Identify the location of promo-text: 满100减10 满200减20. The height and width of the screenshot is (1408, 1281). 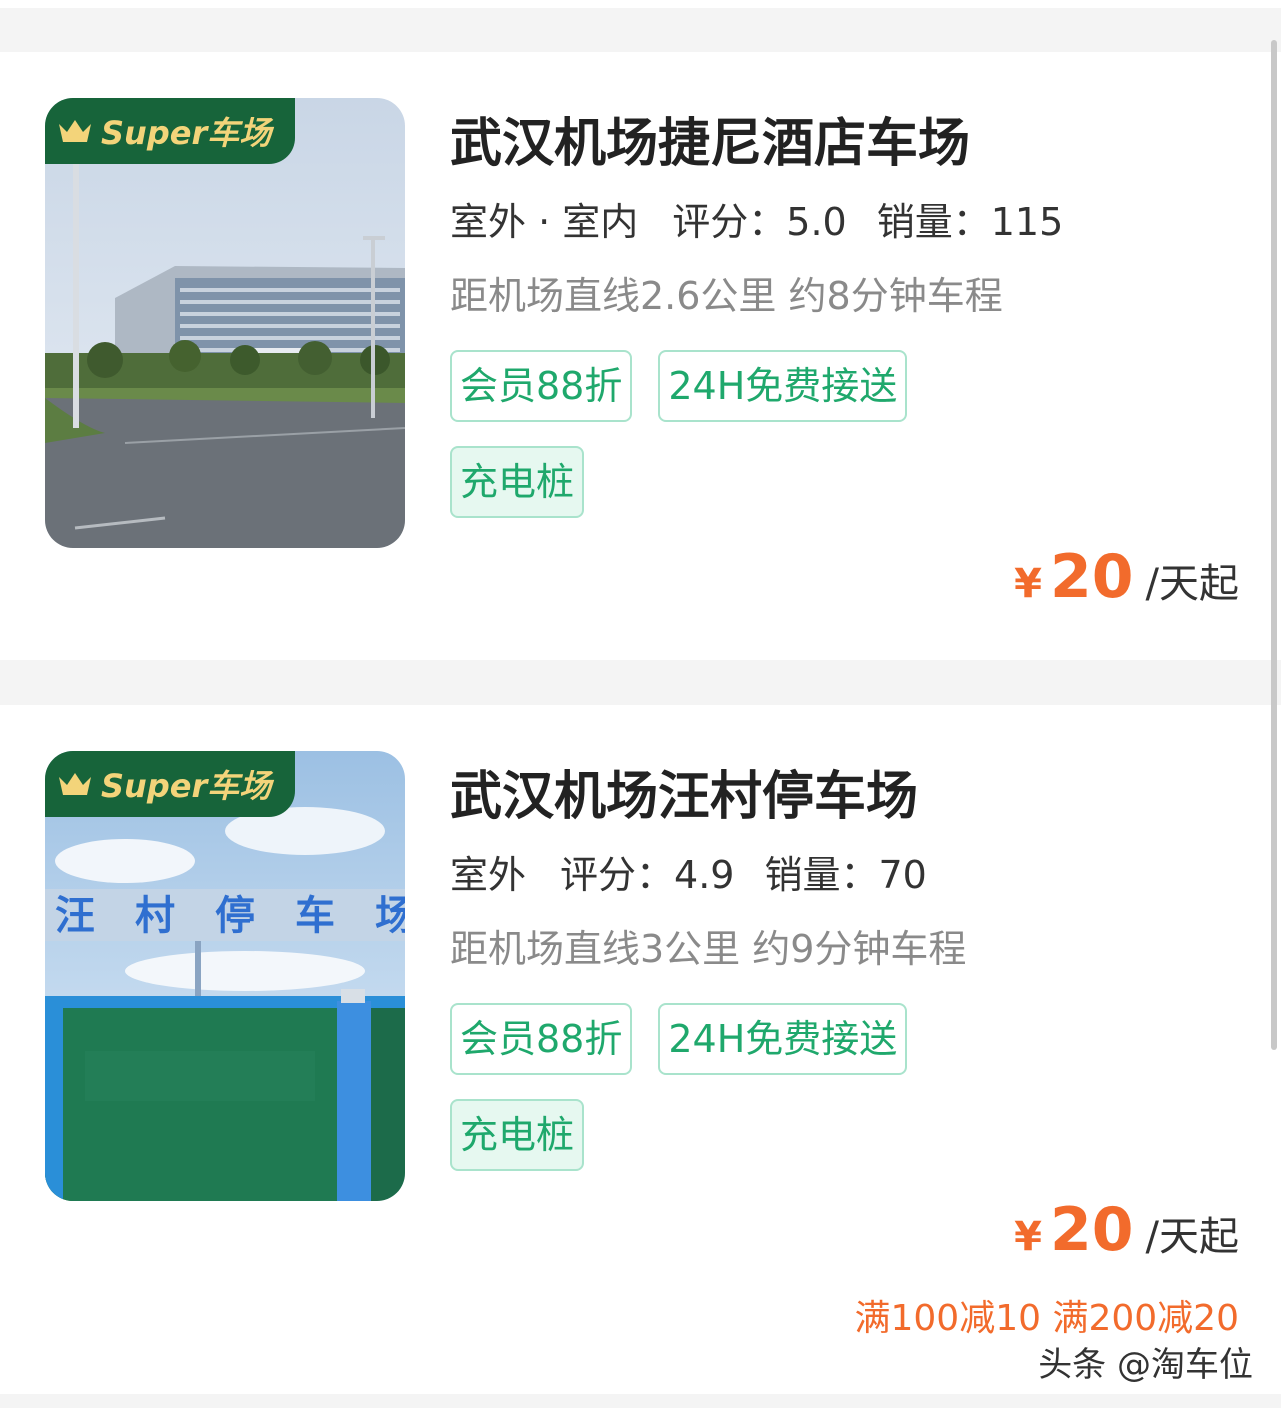
(1047, 1318).